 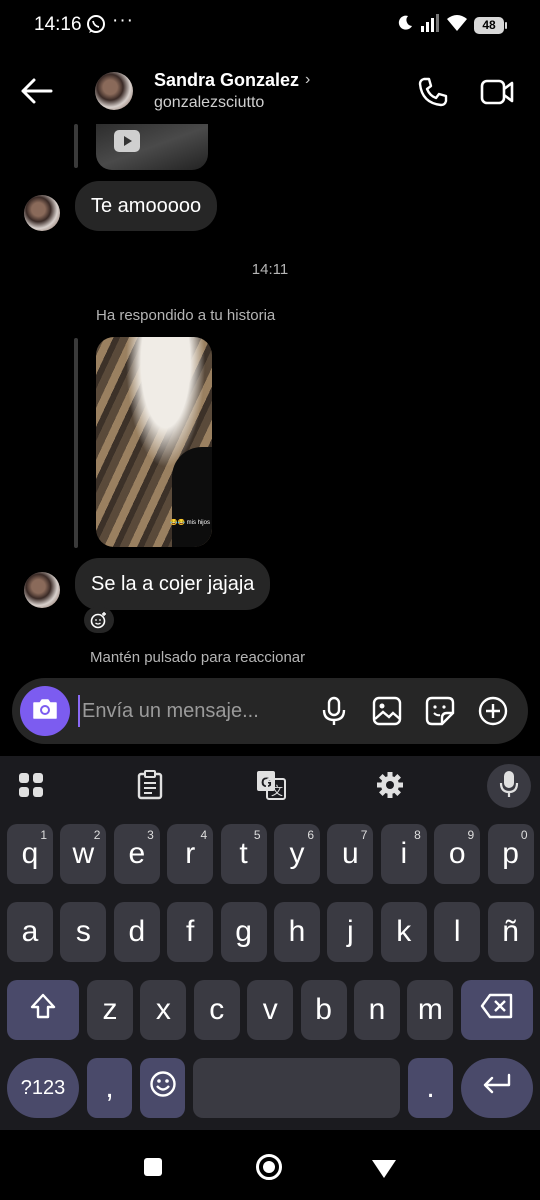 What do you see at coordinates (257, 835) in the screenshot?
I see `key-hint: 5` at bounding box center [257, 835].